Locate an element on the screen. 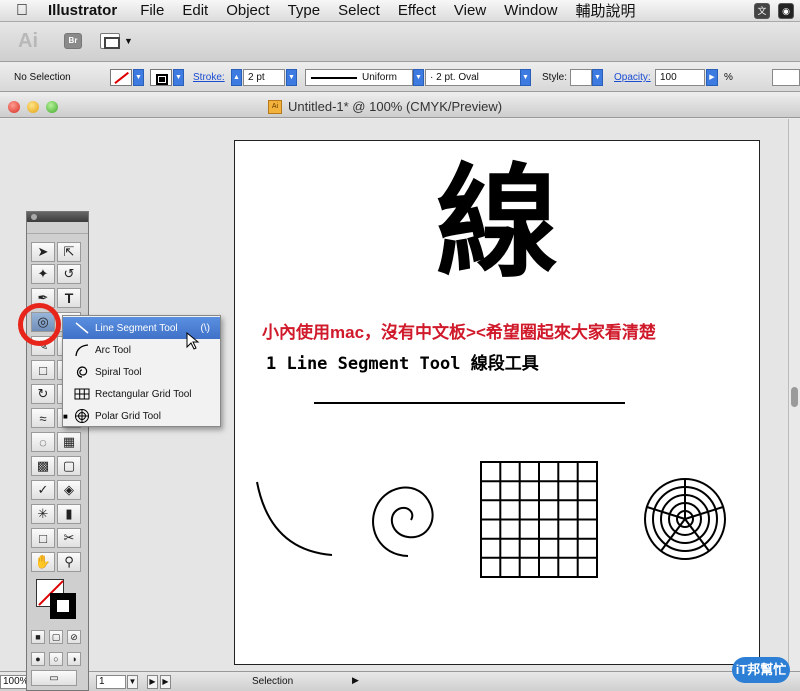 This screenshot has width=800, height=691. rectangular-grid-shape is located at coordinates (539, 519).